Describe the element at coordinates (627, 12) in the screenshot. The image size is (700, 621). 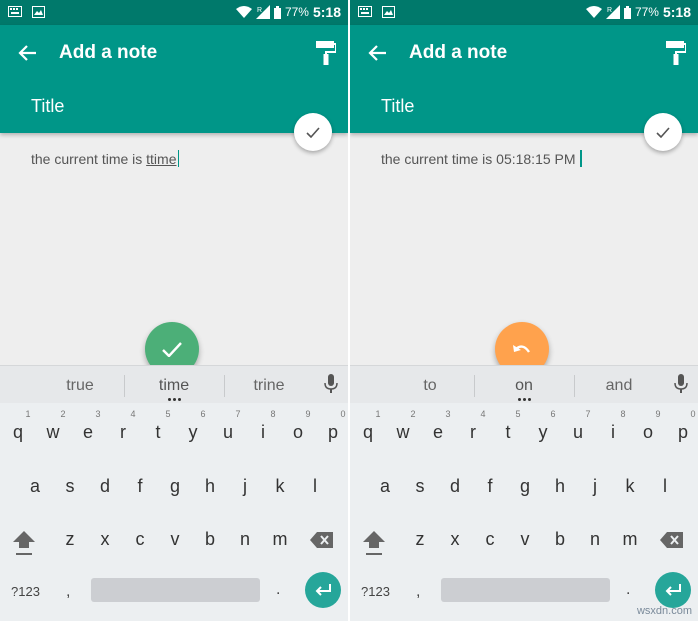
I see `battery-icon` at that location.